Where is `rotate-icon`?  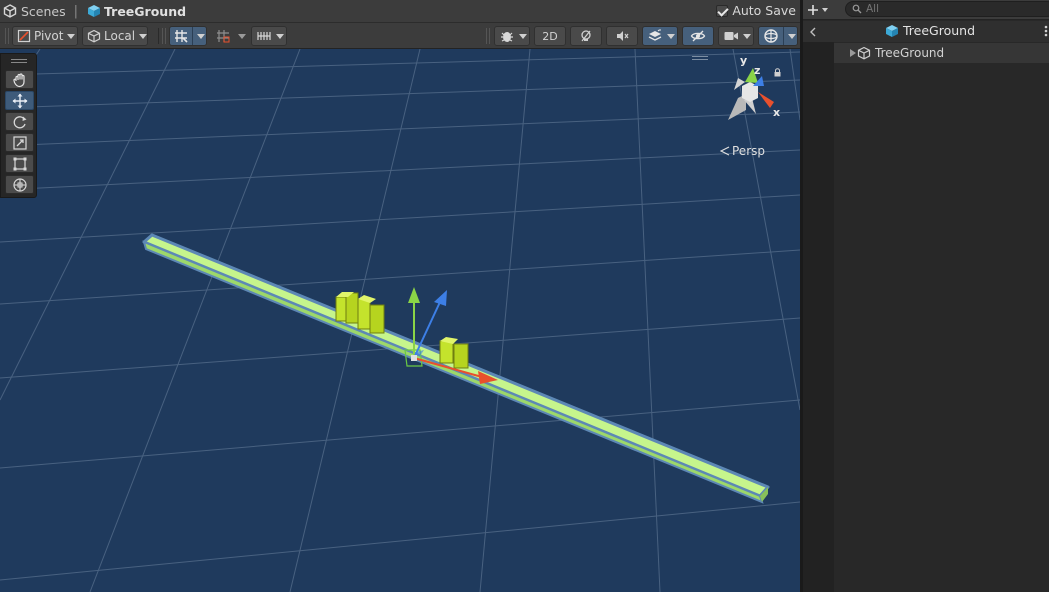
rotate-icon is located at coordinates (20, 122).